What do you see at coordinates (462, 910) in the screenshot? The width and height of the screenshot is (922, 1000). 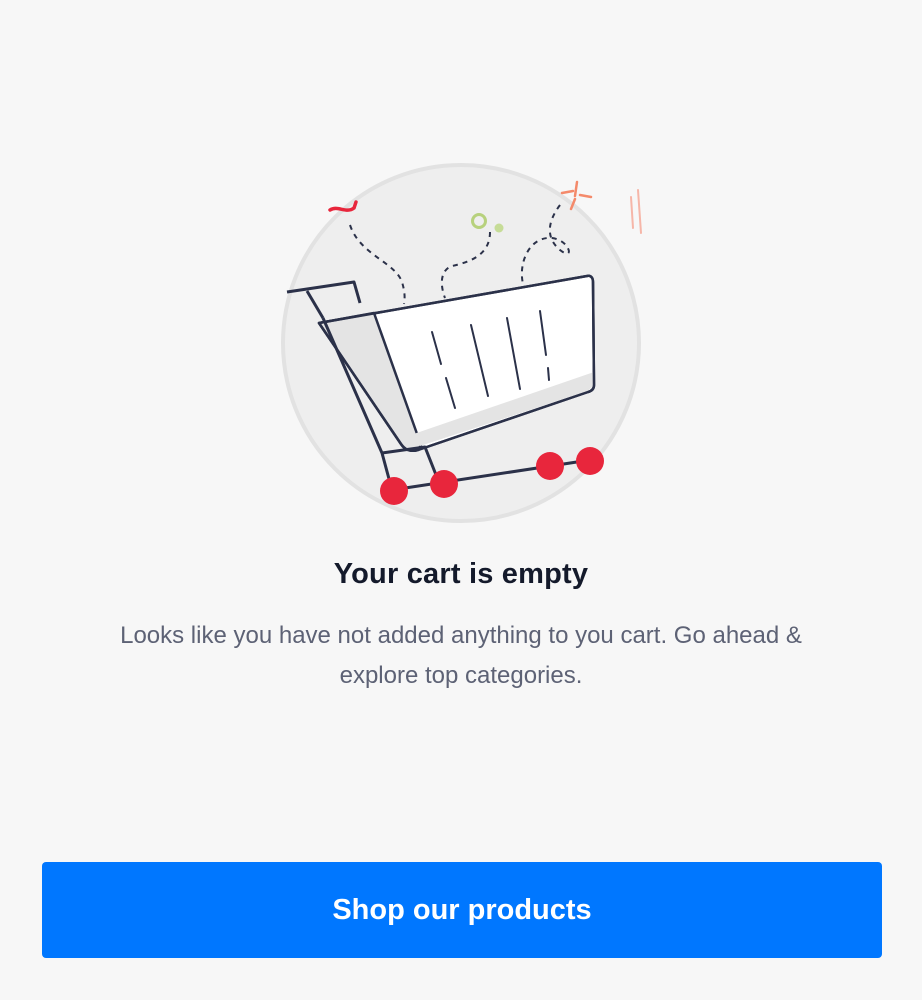 I see `shop-products-button: Shop our products` at bounding box center [462, 910].